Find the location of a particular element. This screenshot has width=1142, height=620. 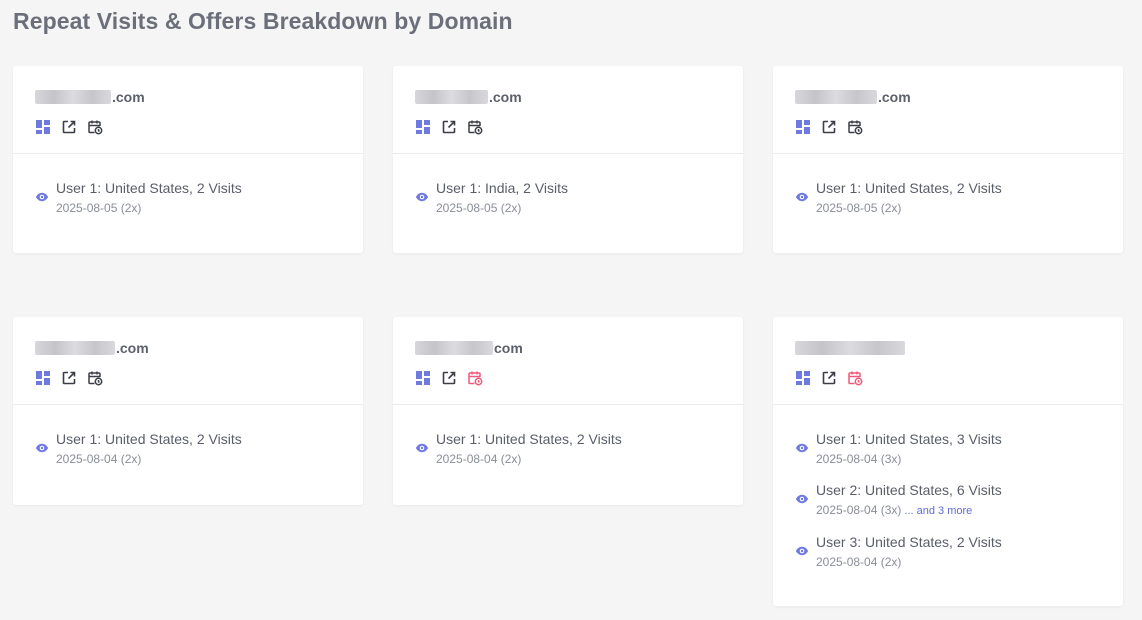

domain-suffix: com is located at coordinates (508, 348).